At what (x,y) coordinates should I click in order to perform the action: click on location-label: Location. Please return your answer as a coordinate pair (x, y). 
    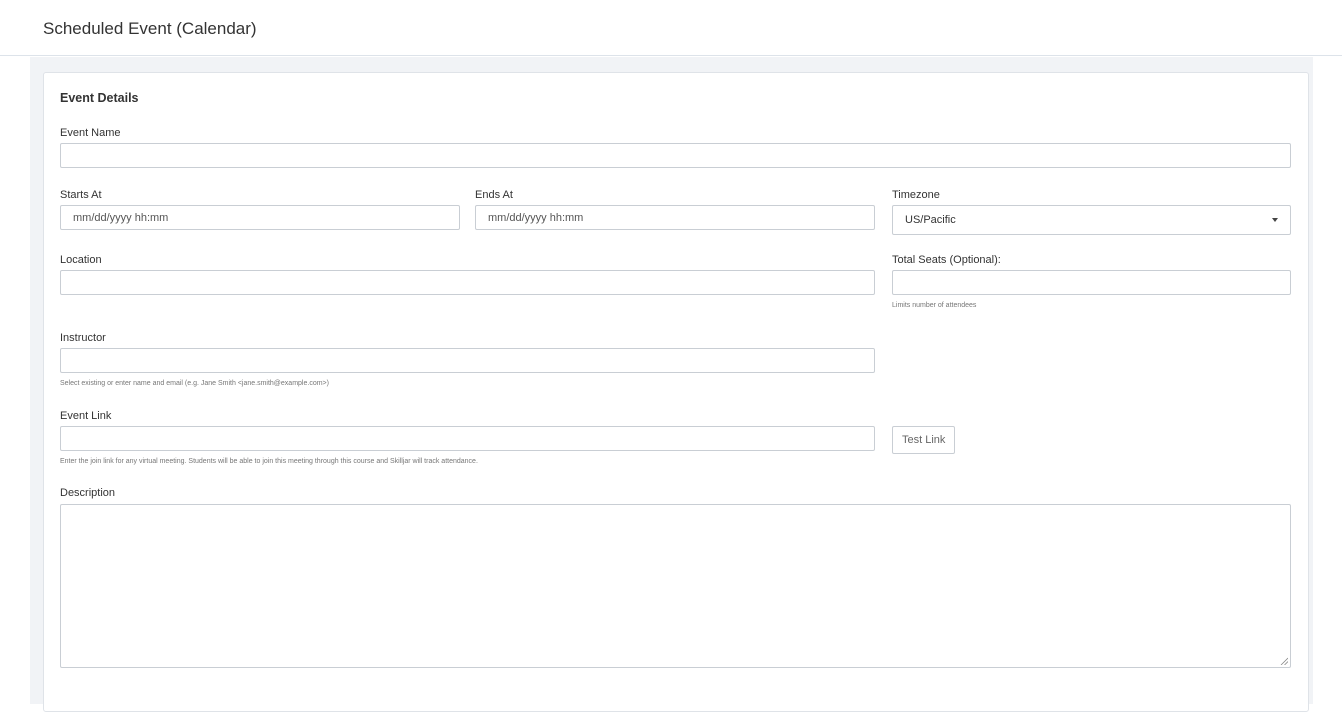
    Looking at the image, I should click on (81, 260).